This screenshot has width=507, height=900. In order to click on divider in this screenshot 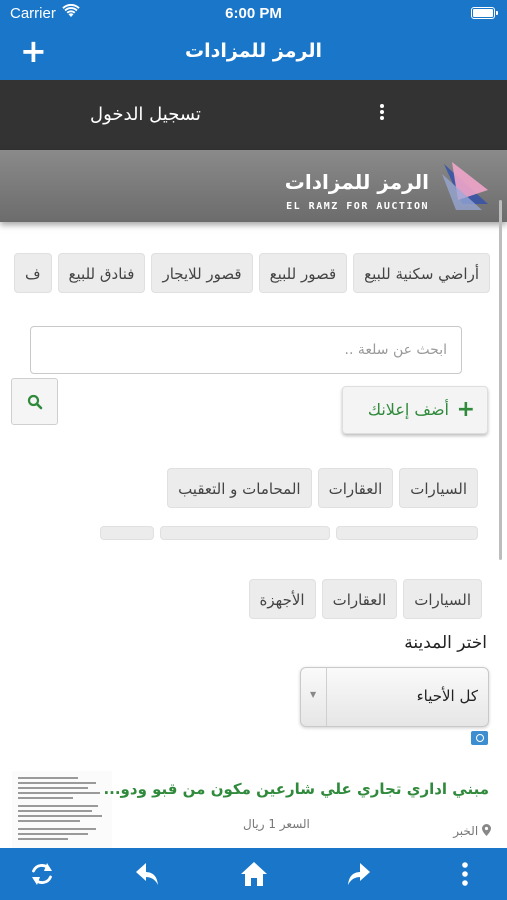, I will do `click(326, 697)`.